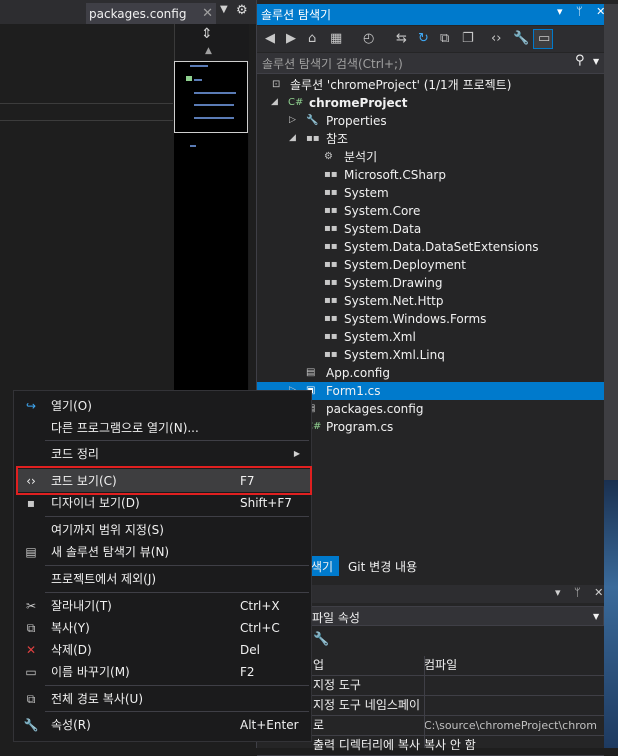  I want to click on tree-item: App.config, so click(358, 373).